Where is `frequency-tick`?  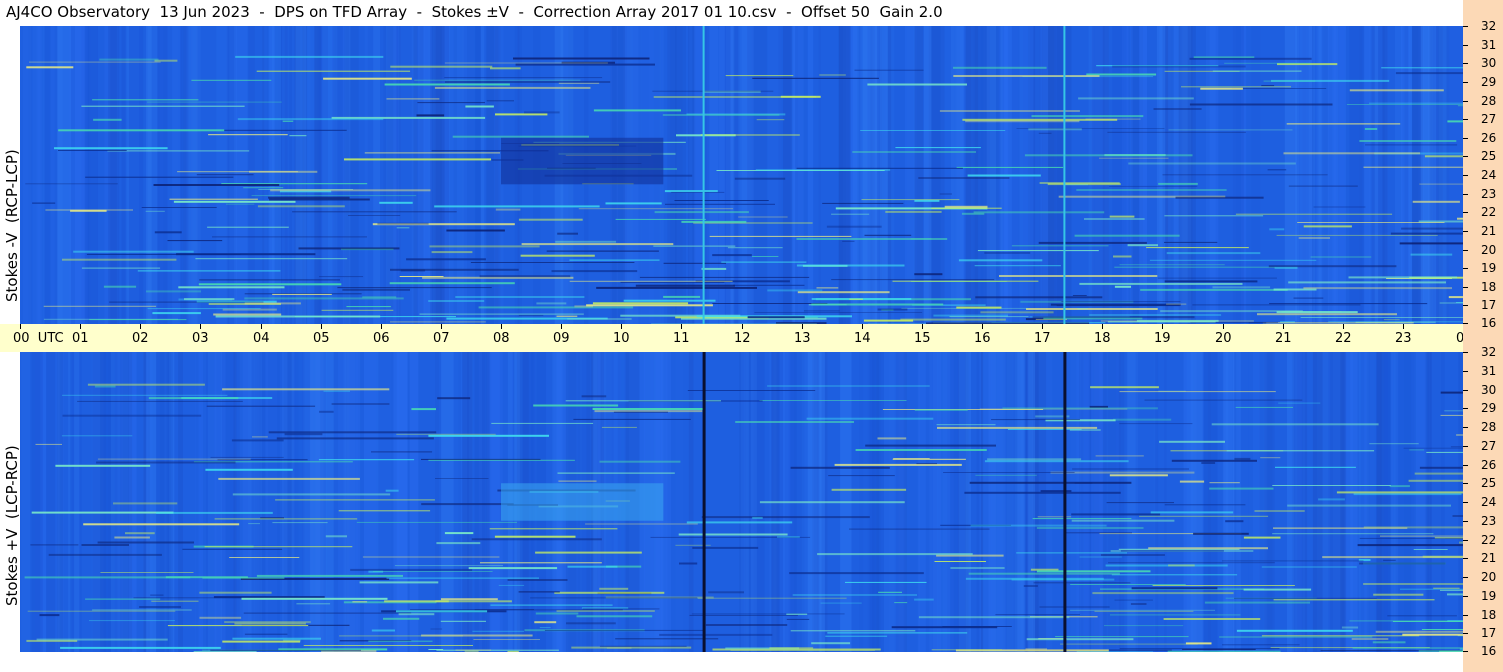 frequency-tick is located at coordinates (1465, 213).